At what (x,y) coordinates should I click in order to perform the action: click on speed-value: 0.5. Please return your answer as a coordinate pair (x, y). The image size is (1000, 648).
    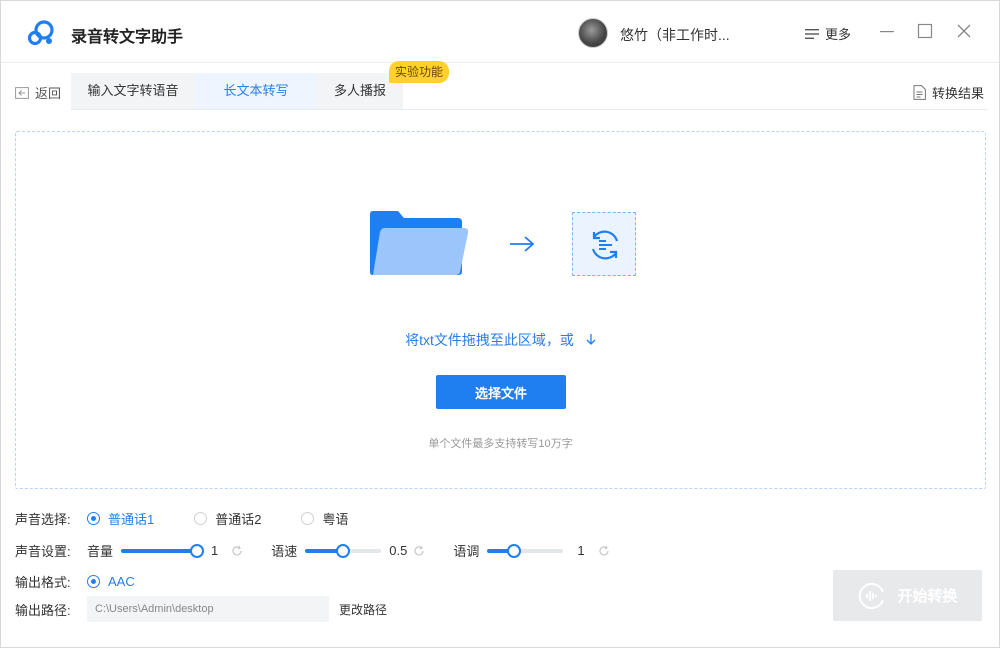
    Looking at the image, I should click on (398, 550).